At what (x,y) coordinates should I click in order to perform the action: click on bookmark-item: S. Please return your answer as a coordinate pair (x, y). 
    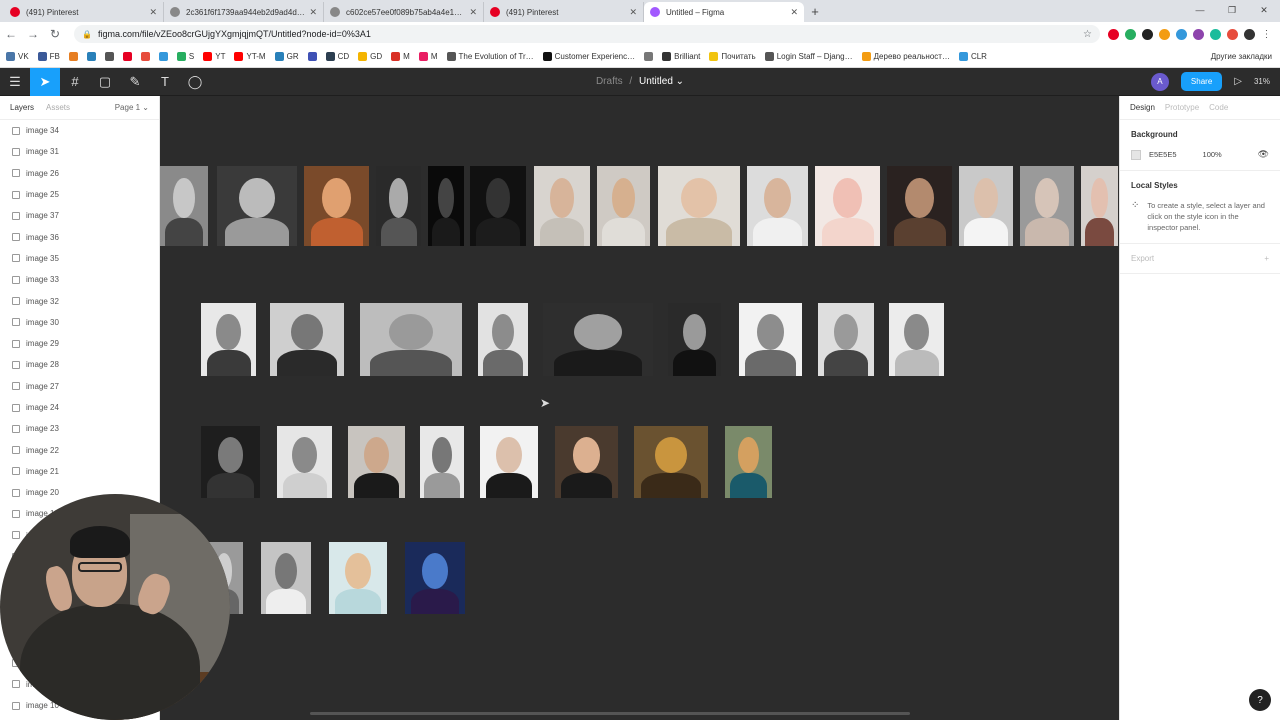
    Looking at the image, I should click on (185, 56).